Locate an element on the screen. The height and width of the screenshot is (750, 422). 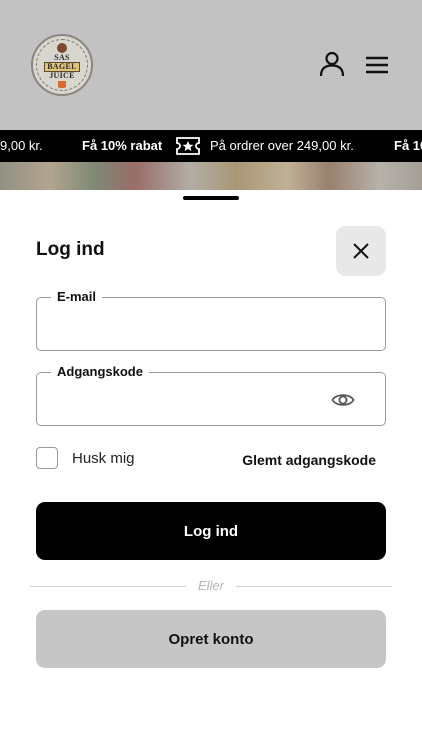
brand-logo: SAS BAGEL JUICE is located at coordinates (62, 65).